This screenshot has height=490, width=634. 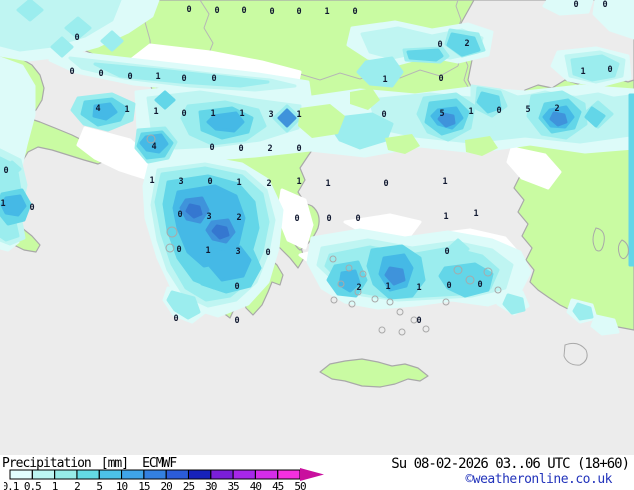 I want to click on legend-tick: 45, so click(x=278, y=485).